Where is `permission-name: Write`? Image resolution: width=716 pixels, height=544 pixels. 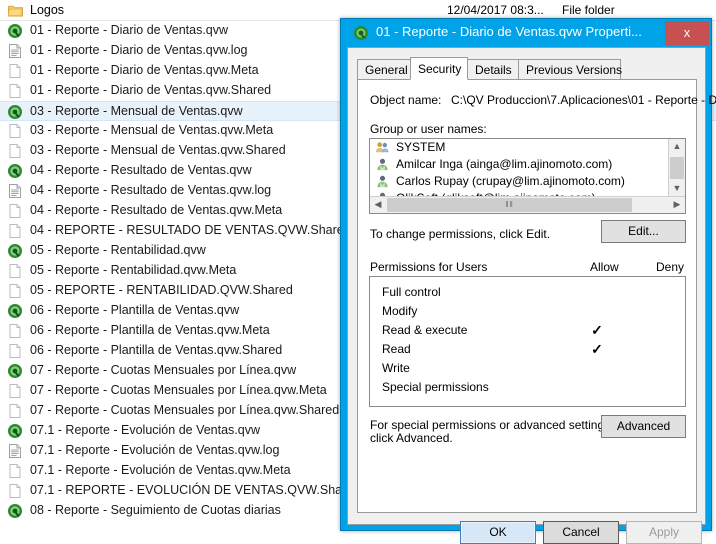 permission-name: Write is located at coordinates (396, 368).